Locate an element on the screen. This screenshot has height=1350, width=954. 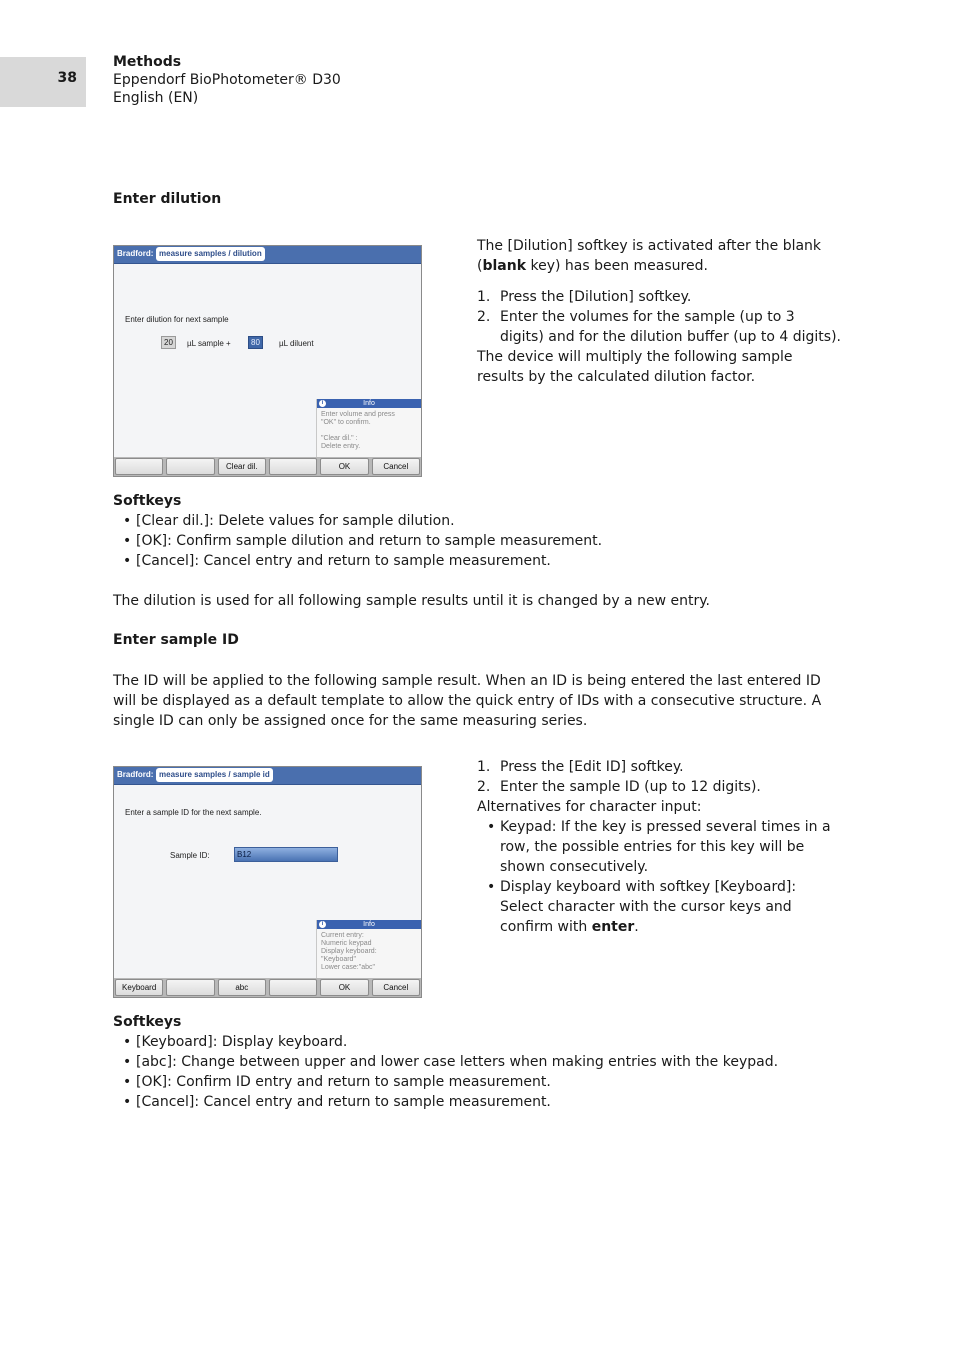
screen-titlebar: Bradford: measure samples / sample id is located at coordinates (267, 776).